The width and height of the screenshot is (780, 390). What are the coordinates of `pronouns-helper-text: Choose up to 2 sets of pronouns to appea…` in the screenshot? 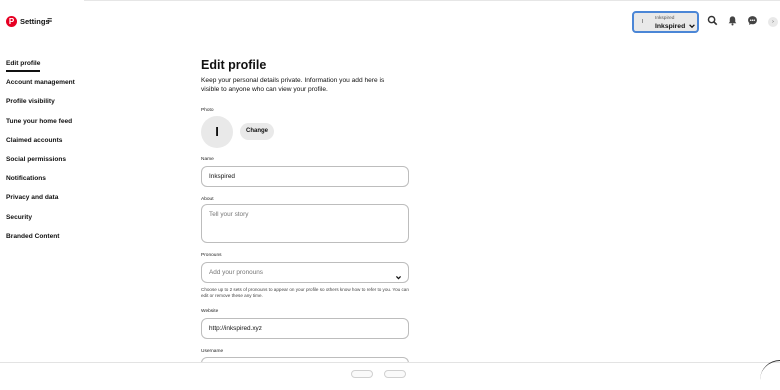 It's located at (305, 292).